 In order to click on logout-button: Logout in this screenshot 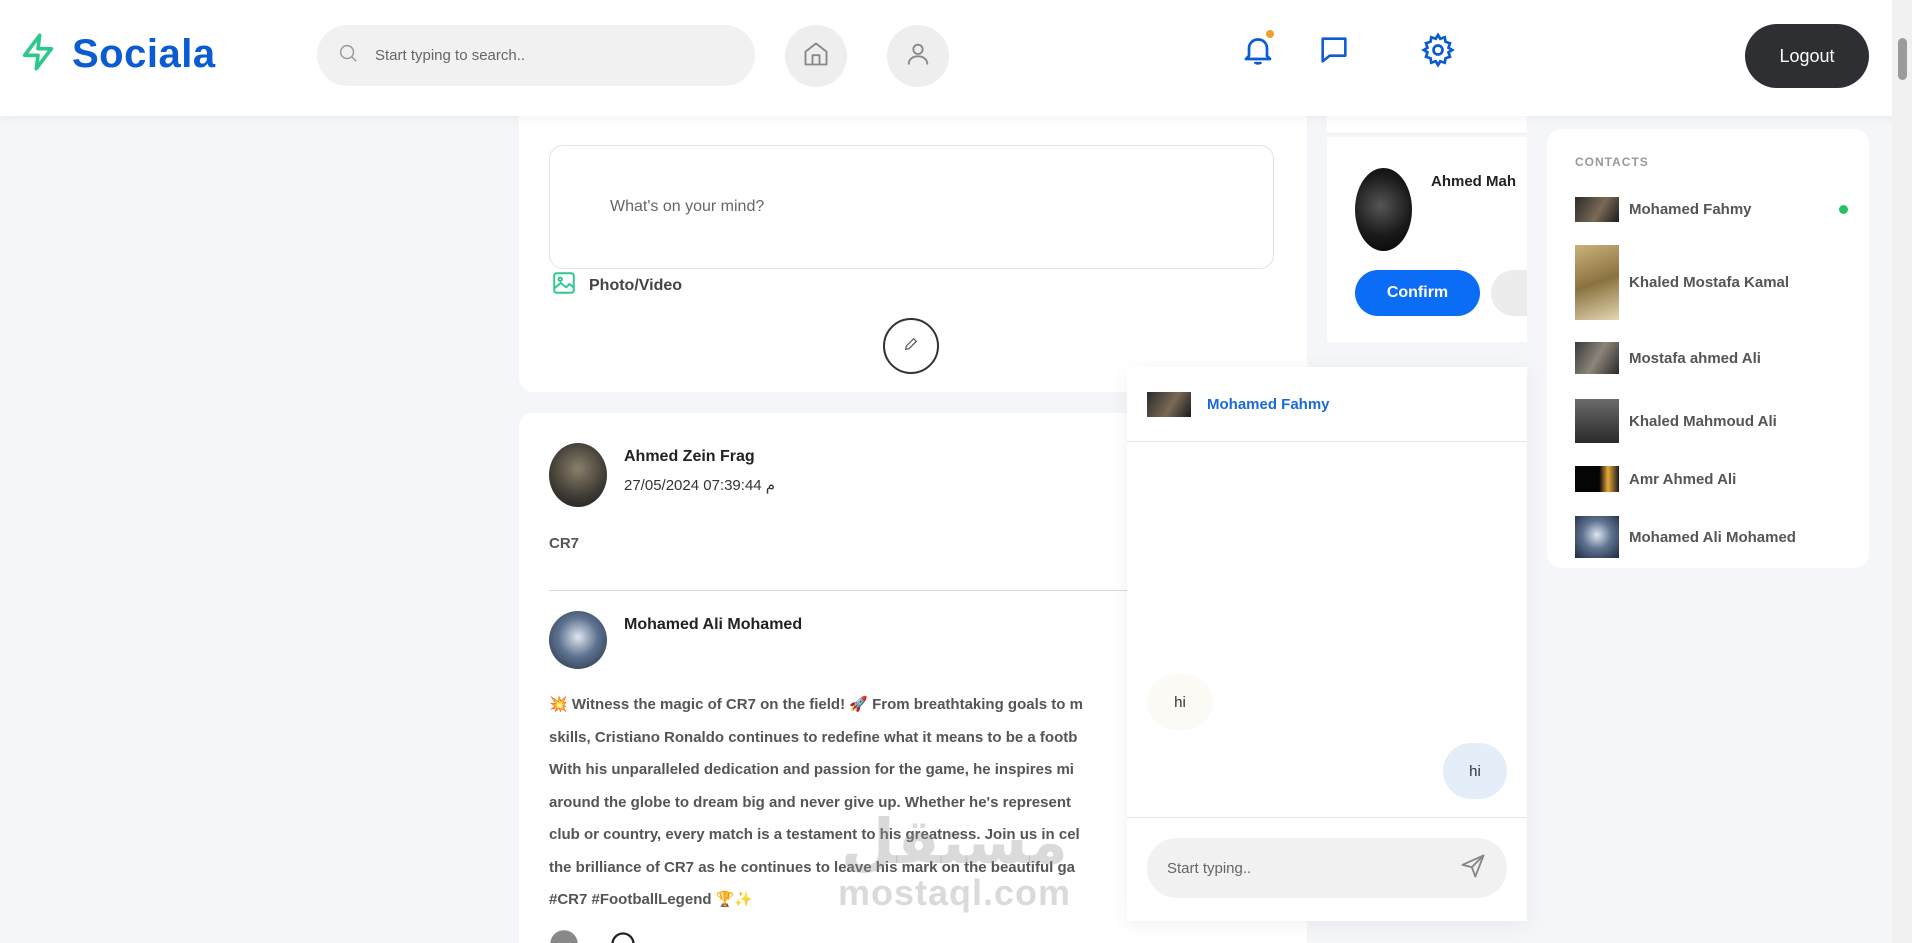, I will do `click(1807, 56)`.